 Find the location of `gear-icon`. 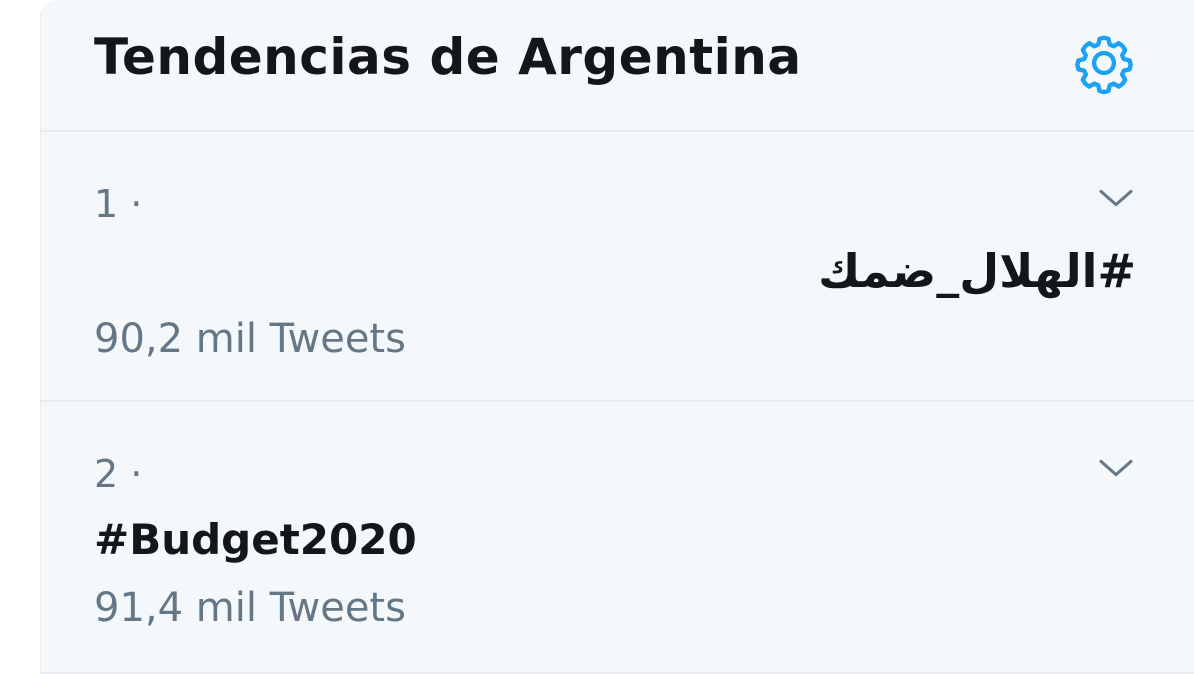

gear-icon is located at coordinates (1104, 63).